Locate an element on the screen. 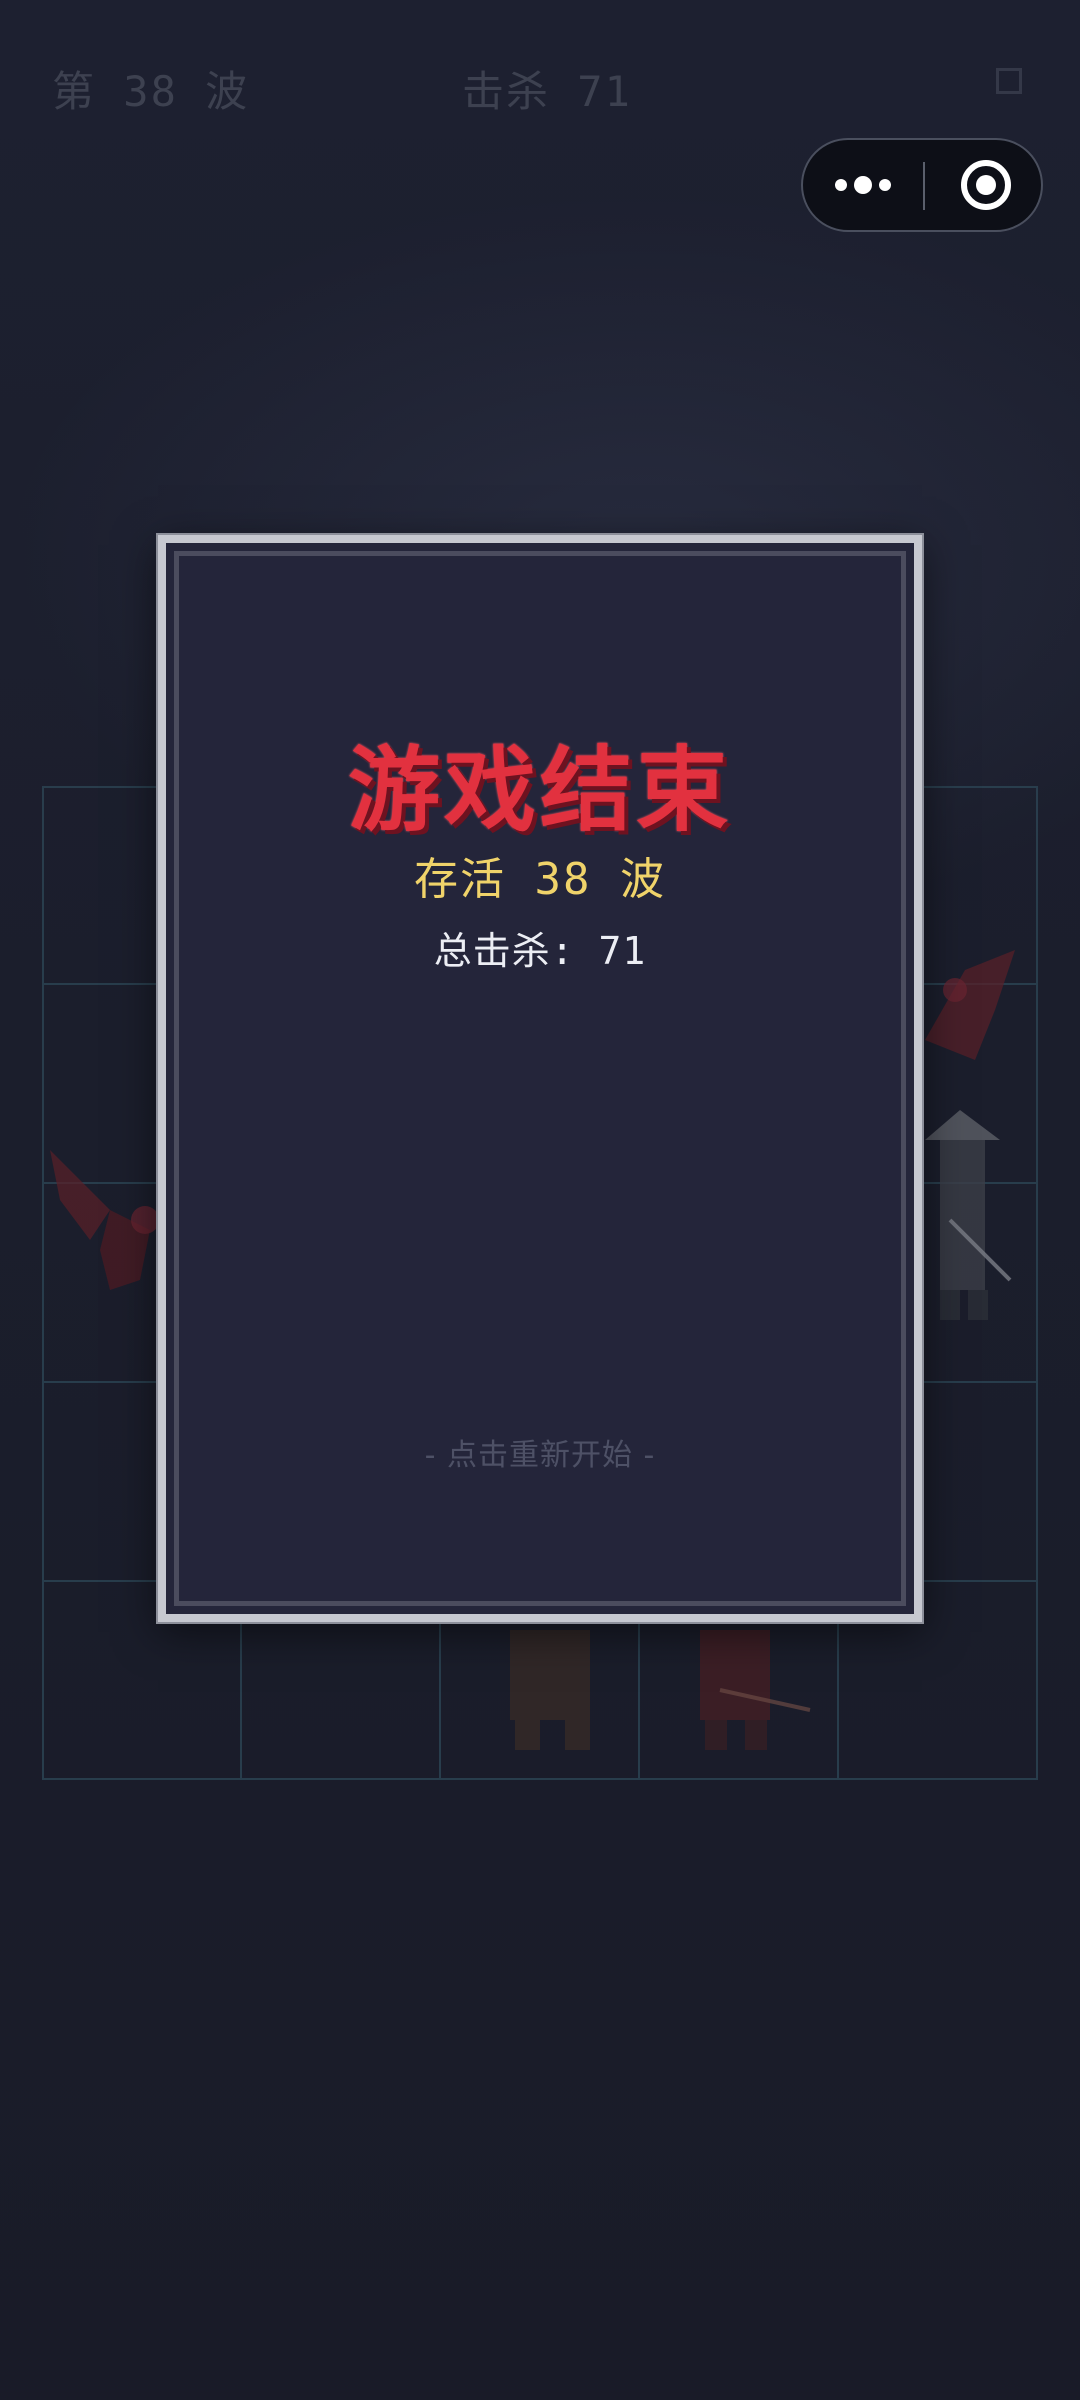 The width and height of the screenshot is (1080, 2400). more-menu-button is located at coordinates (863, 185).